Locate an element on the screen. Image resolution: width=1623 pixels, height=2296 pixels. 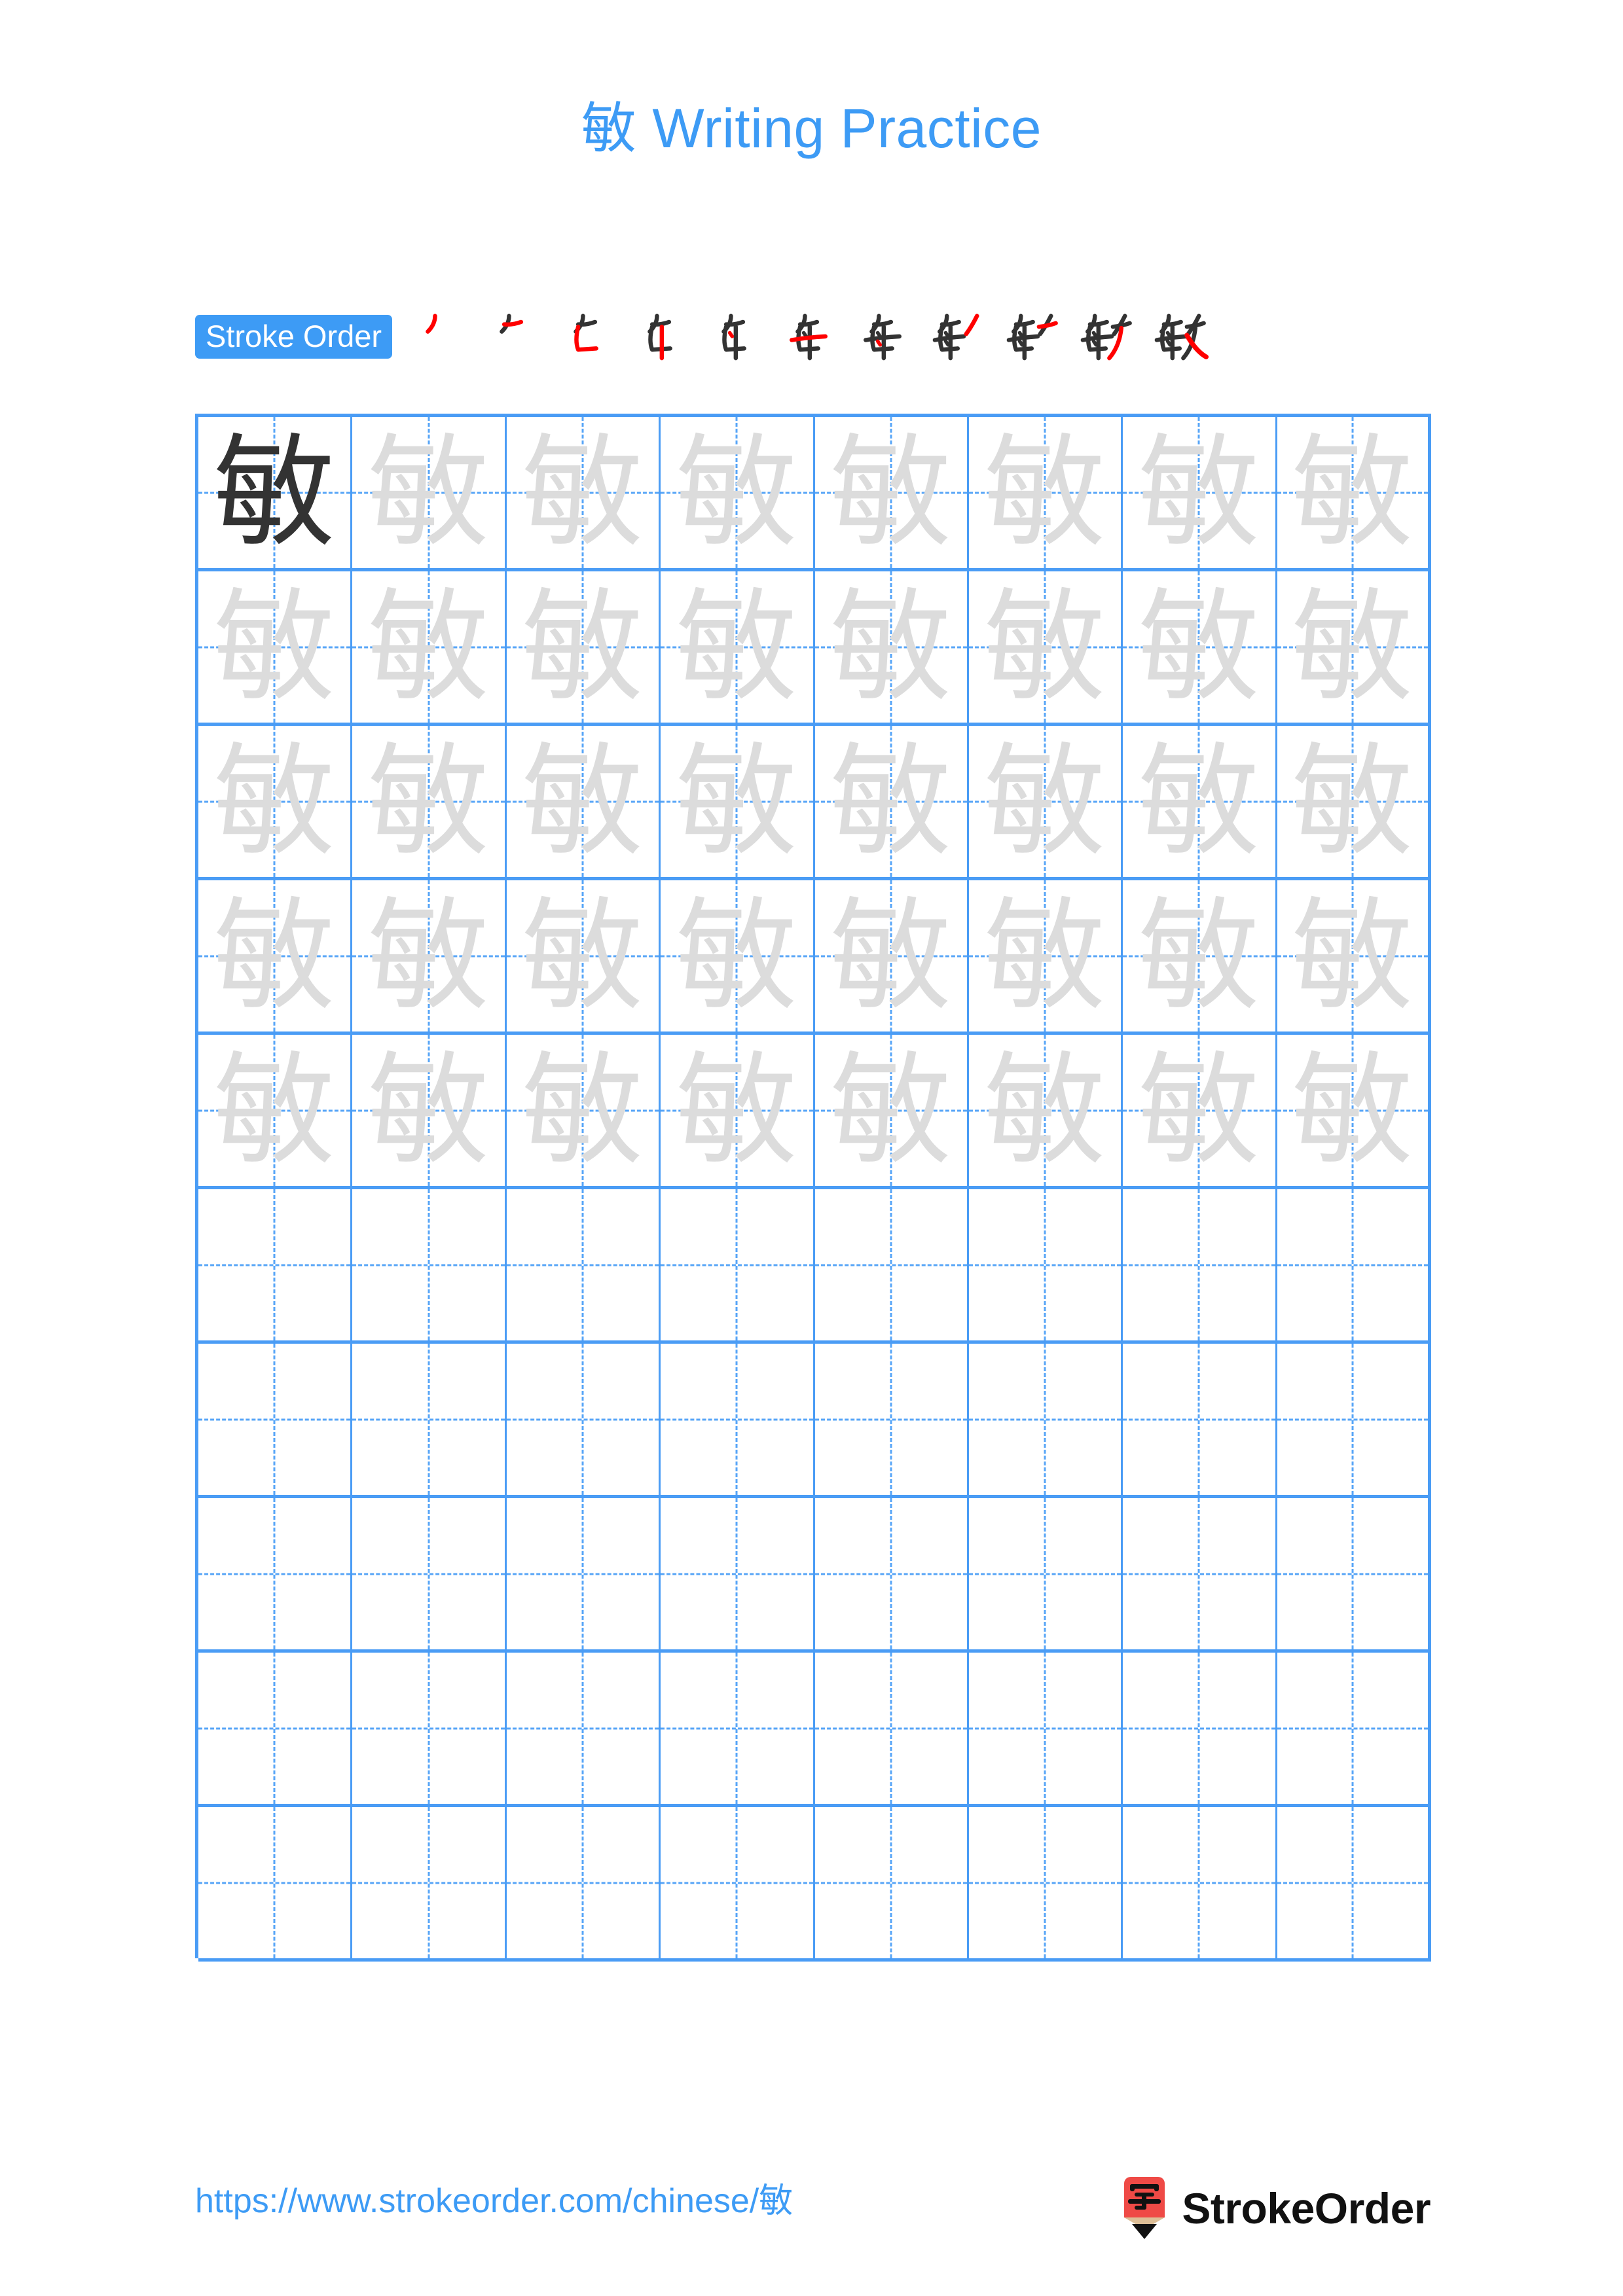
practice-cell-r7-c1 is located at coordinates (275, 1420).